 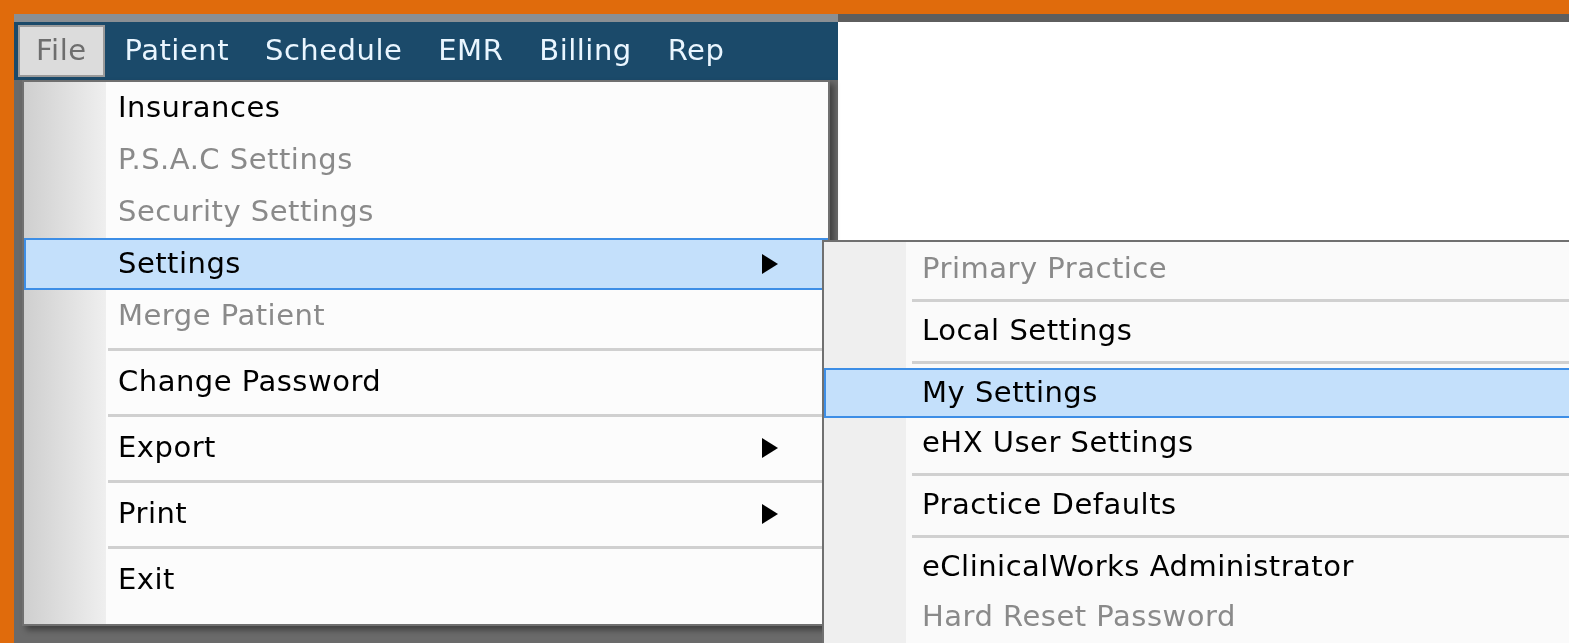 I want to click on menu-item: eHX User Settings, so click(x=1196, y=443).